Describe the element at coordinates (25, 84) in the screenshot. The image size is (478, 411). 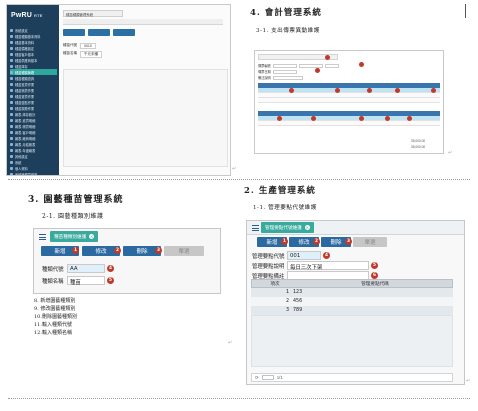
I see `sidebar-item-label: 種苗進貨作業` at that location.